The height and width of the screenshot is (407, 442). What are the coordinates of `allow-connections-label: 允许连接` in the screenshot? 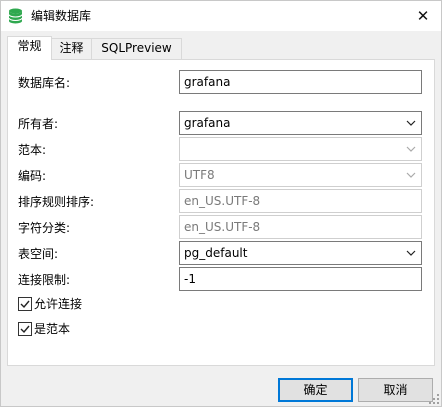 It's located at (58, 304).